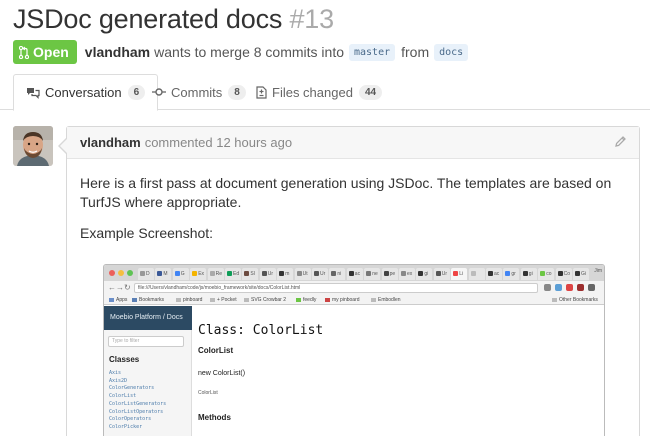 Image resolution: width=650 pixels, height=436 pixels. Describe the element at coordinates (389, 274) in the screenshot. I see `browser-tab: pe` at that location.